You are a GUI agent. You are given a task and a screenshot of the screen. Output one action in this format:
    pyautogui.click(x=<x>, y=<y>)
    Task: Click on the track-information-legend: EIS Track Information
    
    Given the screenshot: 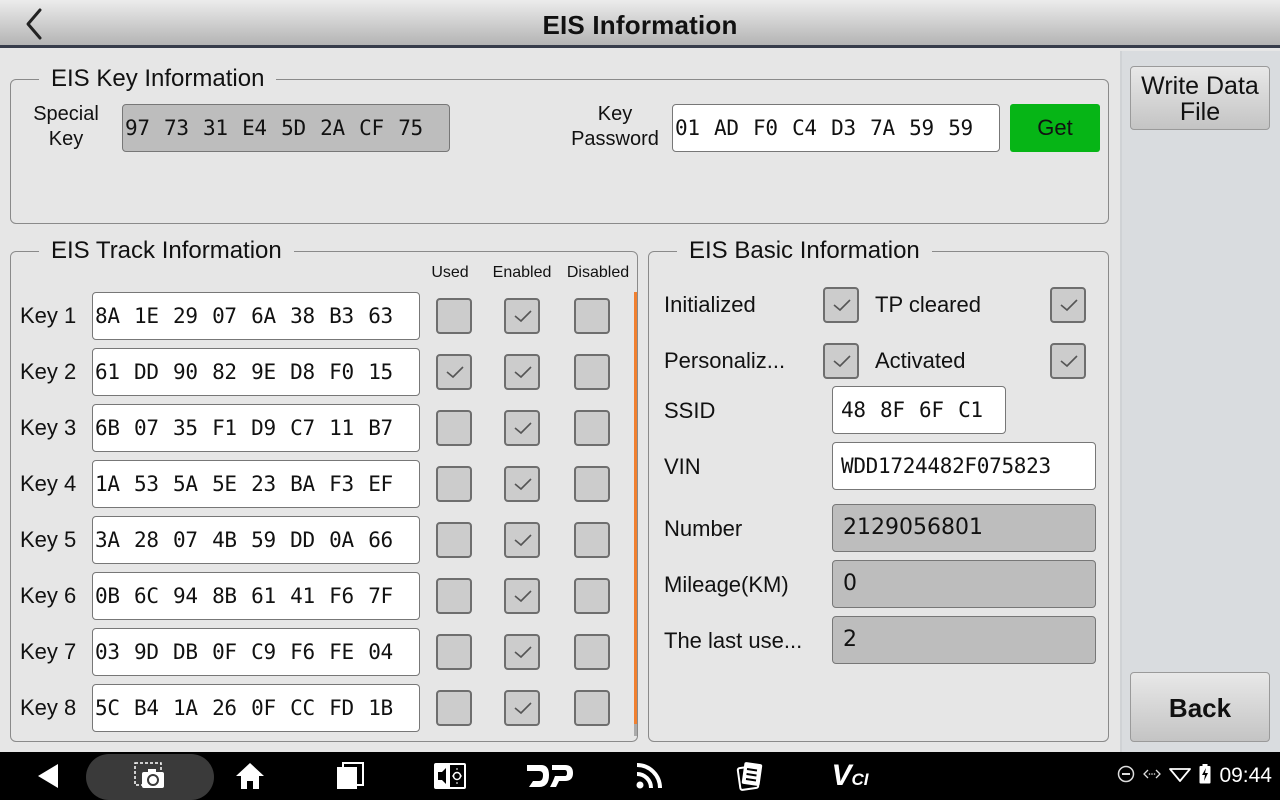 What is the action you would take?
    pyautogui.click(x=166, y=250)
    